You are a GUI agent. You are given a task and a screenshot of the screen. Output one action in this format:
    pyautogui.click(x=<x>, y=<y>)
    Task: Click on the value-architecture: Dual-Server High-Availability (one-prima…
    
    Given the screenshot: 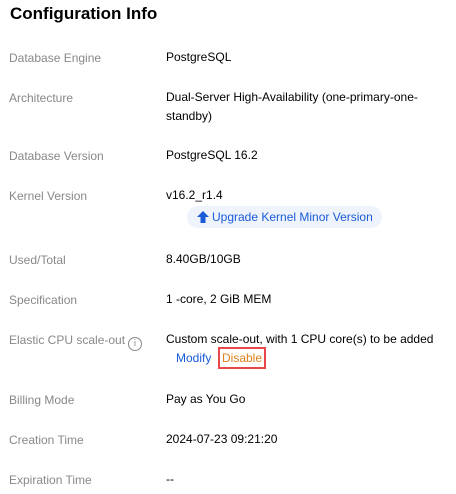 What is the action you would take?
    pyautogui.click(x=292, y=106)
    